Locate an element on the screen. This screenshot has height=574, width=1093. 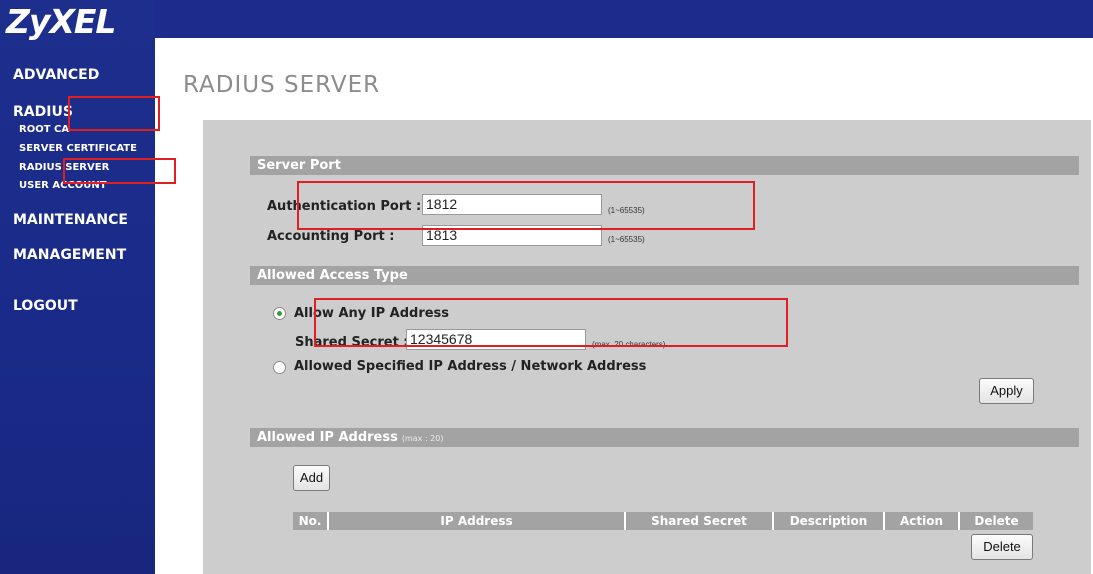
section-server-port: Server Port is located at coordinates (664, 165).